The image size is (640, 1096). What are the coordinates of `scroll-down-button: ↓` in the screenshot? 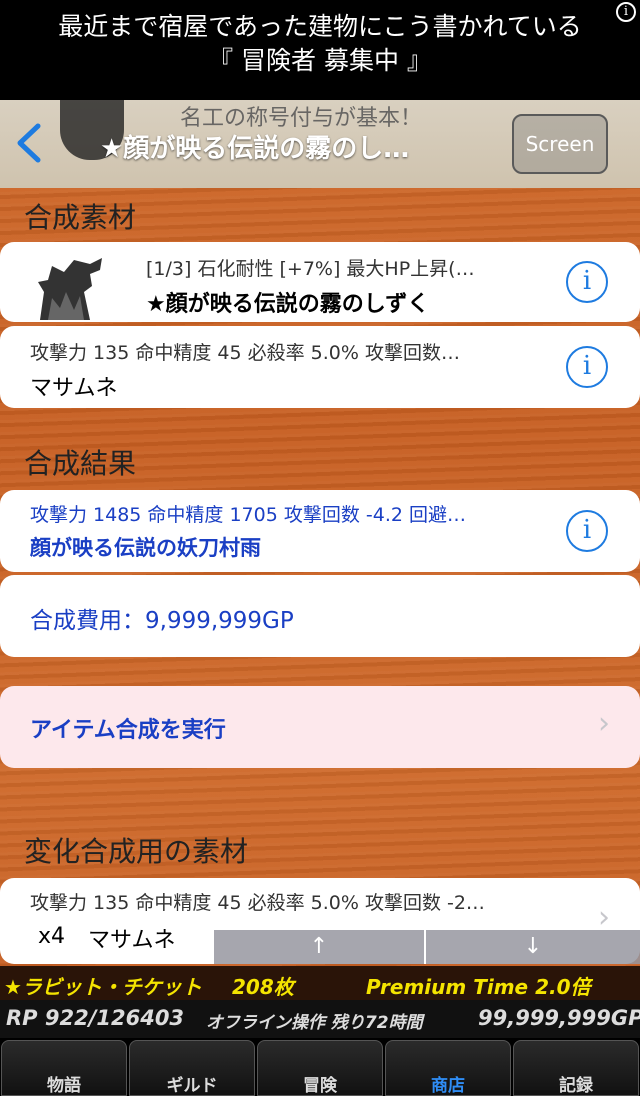 It's located at (533, 947).